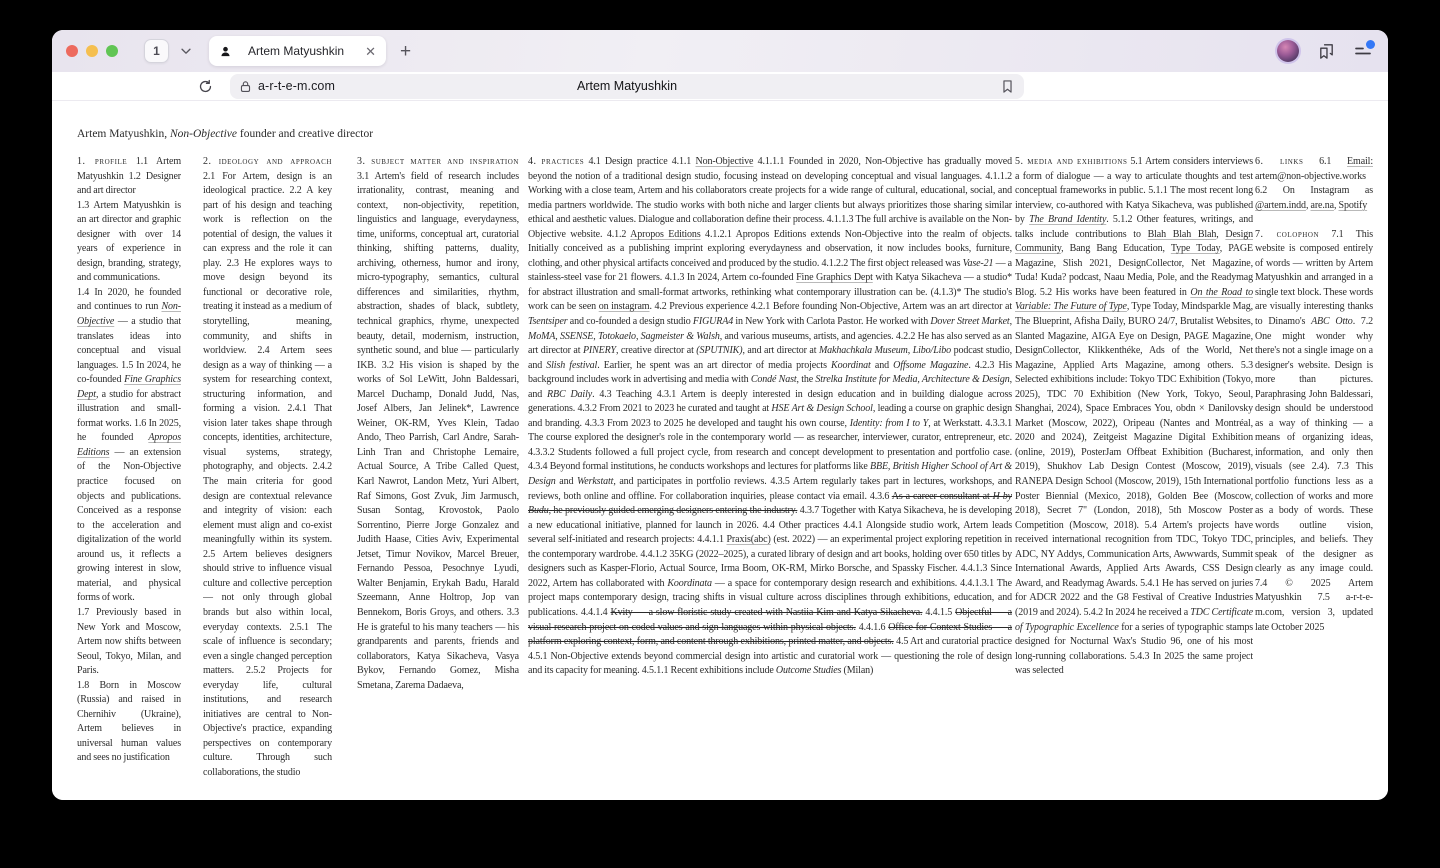 Image resolution: width=1440 pixels, height=868 pixels. I want to click on new-tab-button: +, so click(405, 51).